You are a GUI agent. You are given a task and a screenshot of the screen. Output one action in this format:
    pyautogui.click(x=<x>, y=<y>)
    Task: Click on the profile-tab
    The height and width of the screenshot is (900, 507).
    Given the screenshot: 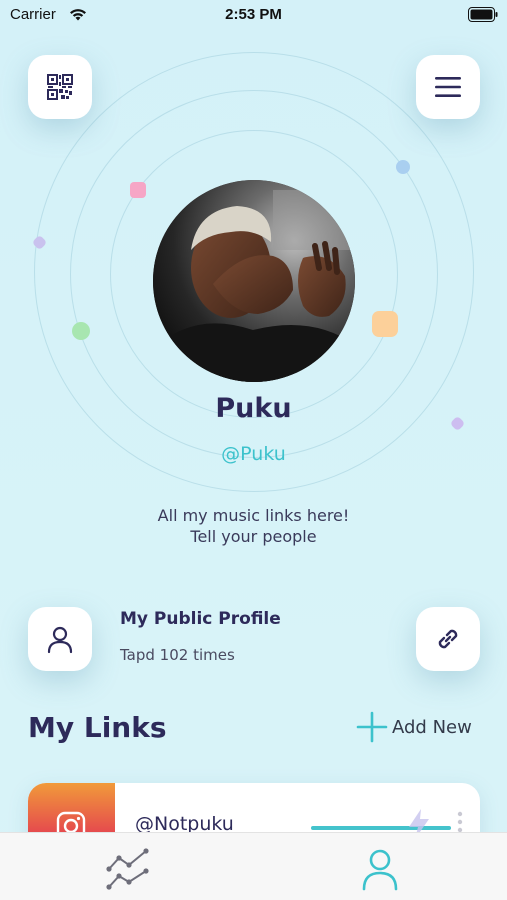 What is the action you would take?
    pyautogui.click(x=380, y=869)
    